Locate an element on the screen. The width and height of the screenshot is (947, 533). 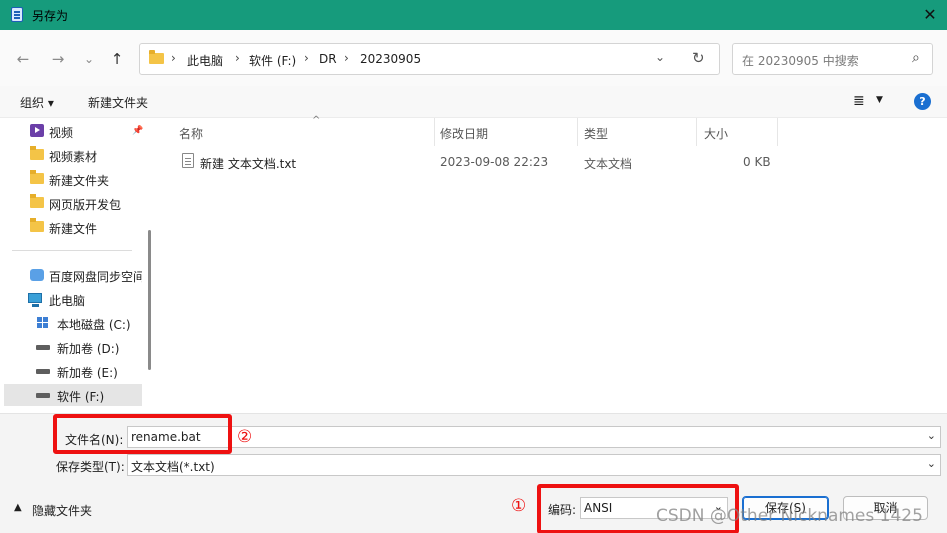
column-header-size: 大小 is located at coordinates (737, 132).